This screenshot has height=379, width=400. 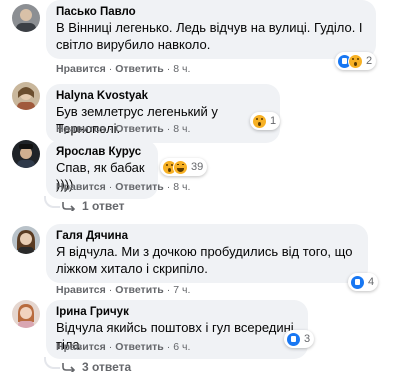 I want to click on reaction-count: 3, so click(x=307, y=339).